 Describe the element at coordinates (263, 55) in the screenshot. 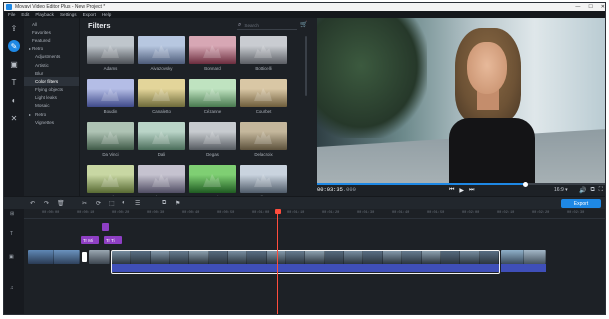

I see `filter-thumbnail: Botticelli` at that location.